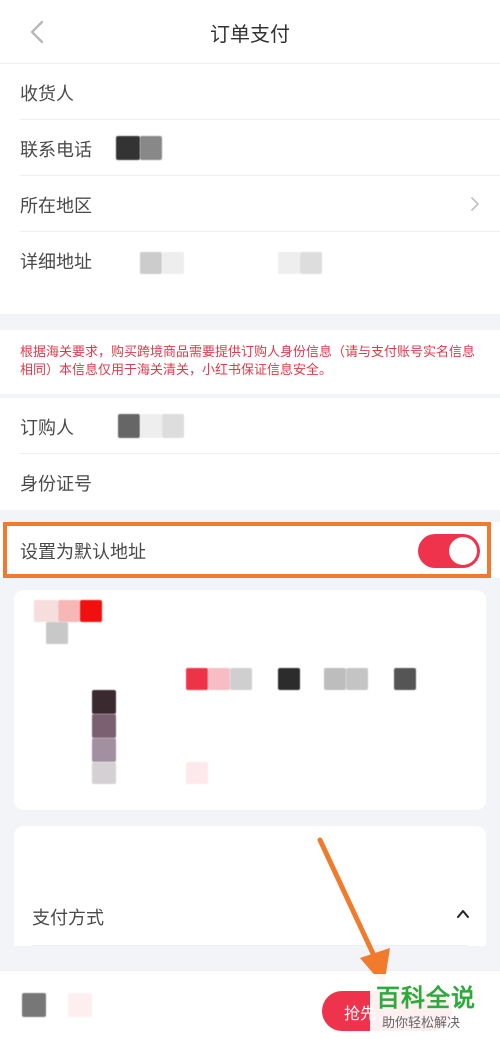 The width and height of the screenshot is (500, 1039). What do you see at coordinates (463, 914) in the screenshot?
I see `chevron-up-icon` at bounding box center [463, 914].